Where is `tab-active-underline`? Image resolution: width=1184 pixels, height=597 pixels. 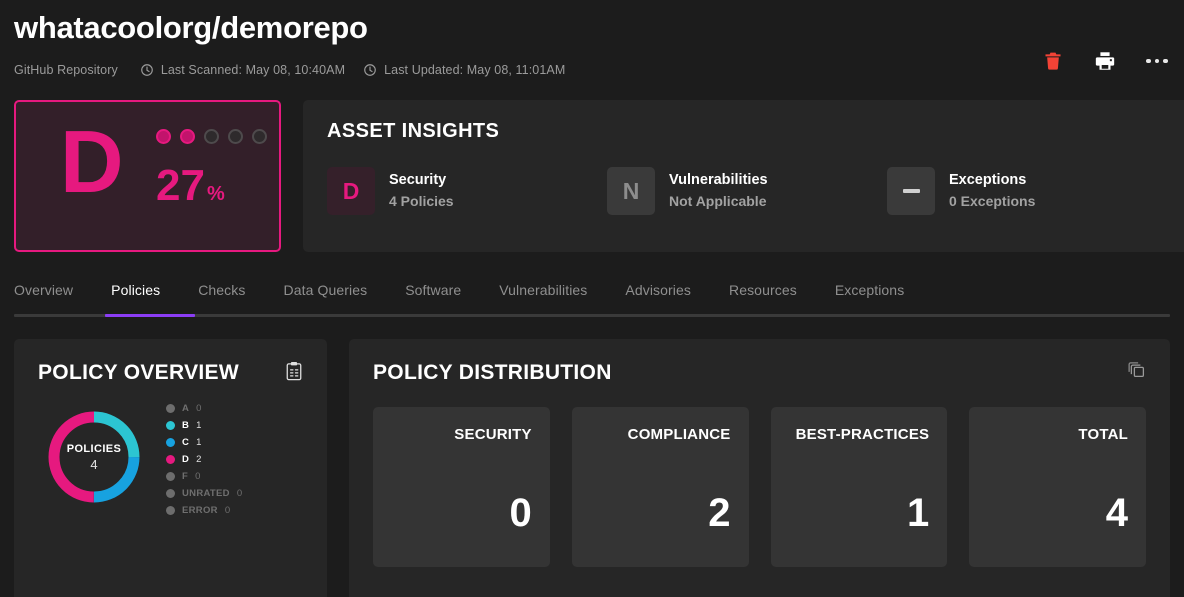
tab-active-underline is located at coordinates (150, 315).